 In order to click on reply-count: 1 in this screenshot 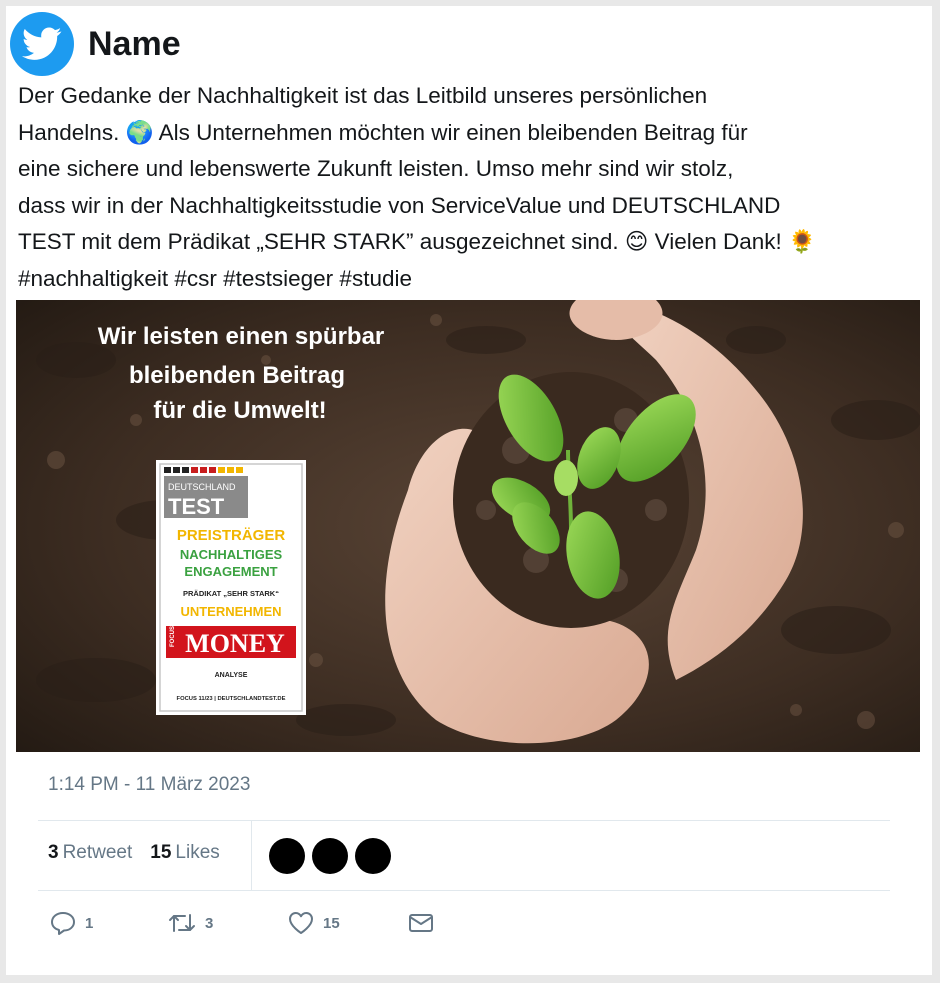, I will do `click(89, 923)`.